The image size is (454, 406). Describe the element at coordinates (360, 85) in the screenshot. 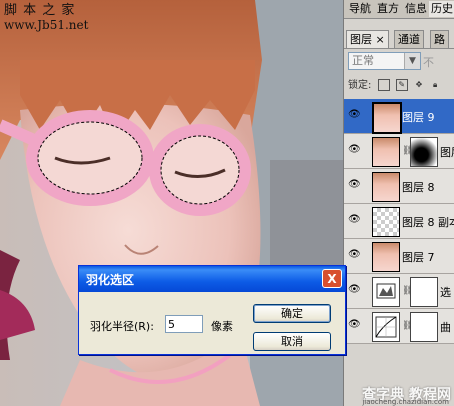

I see `lock-label: 锁定:` at that location.